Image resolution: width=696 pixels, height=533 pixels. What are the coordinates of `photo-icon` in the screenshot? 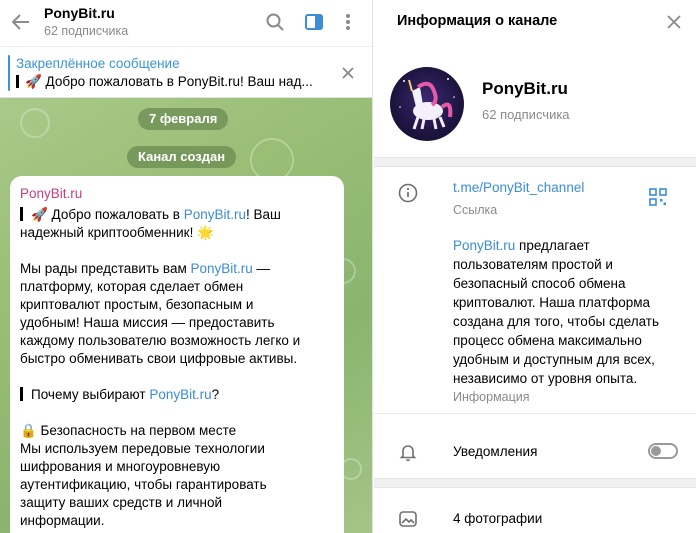 It's located at (408, 519).